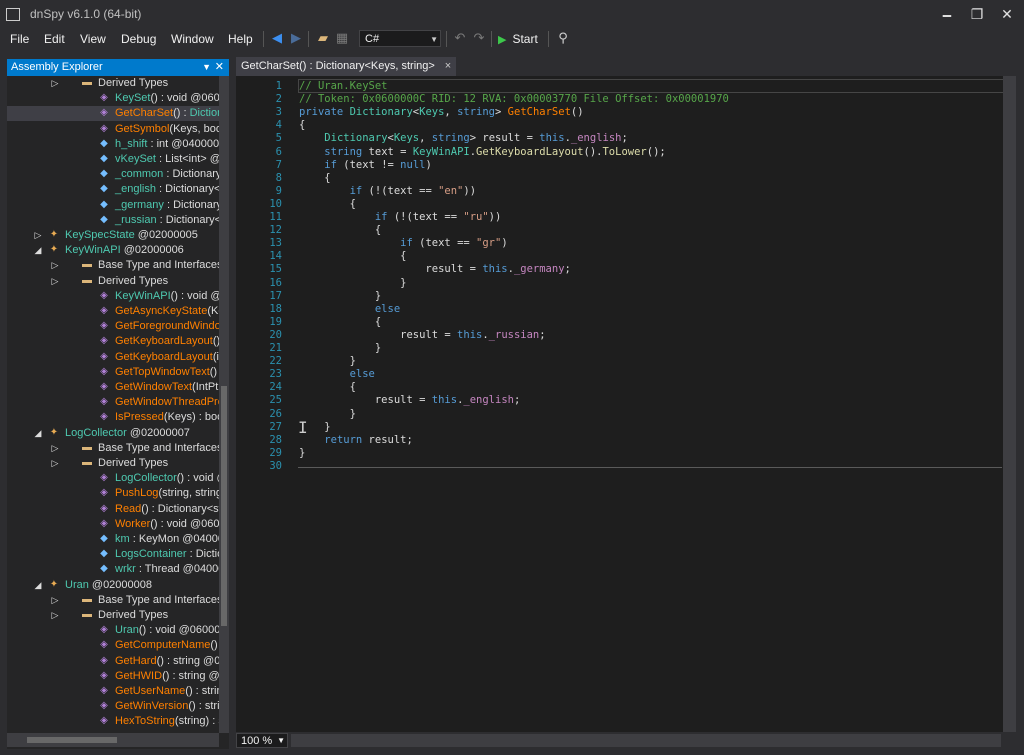 This screenshot has width=1024, height=755. Describe the element at coordinates (296, 39) in the screenshot. I see `navigate-forward-icon: ▶` at that location.